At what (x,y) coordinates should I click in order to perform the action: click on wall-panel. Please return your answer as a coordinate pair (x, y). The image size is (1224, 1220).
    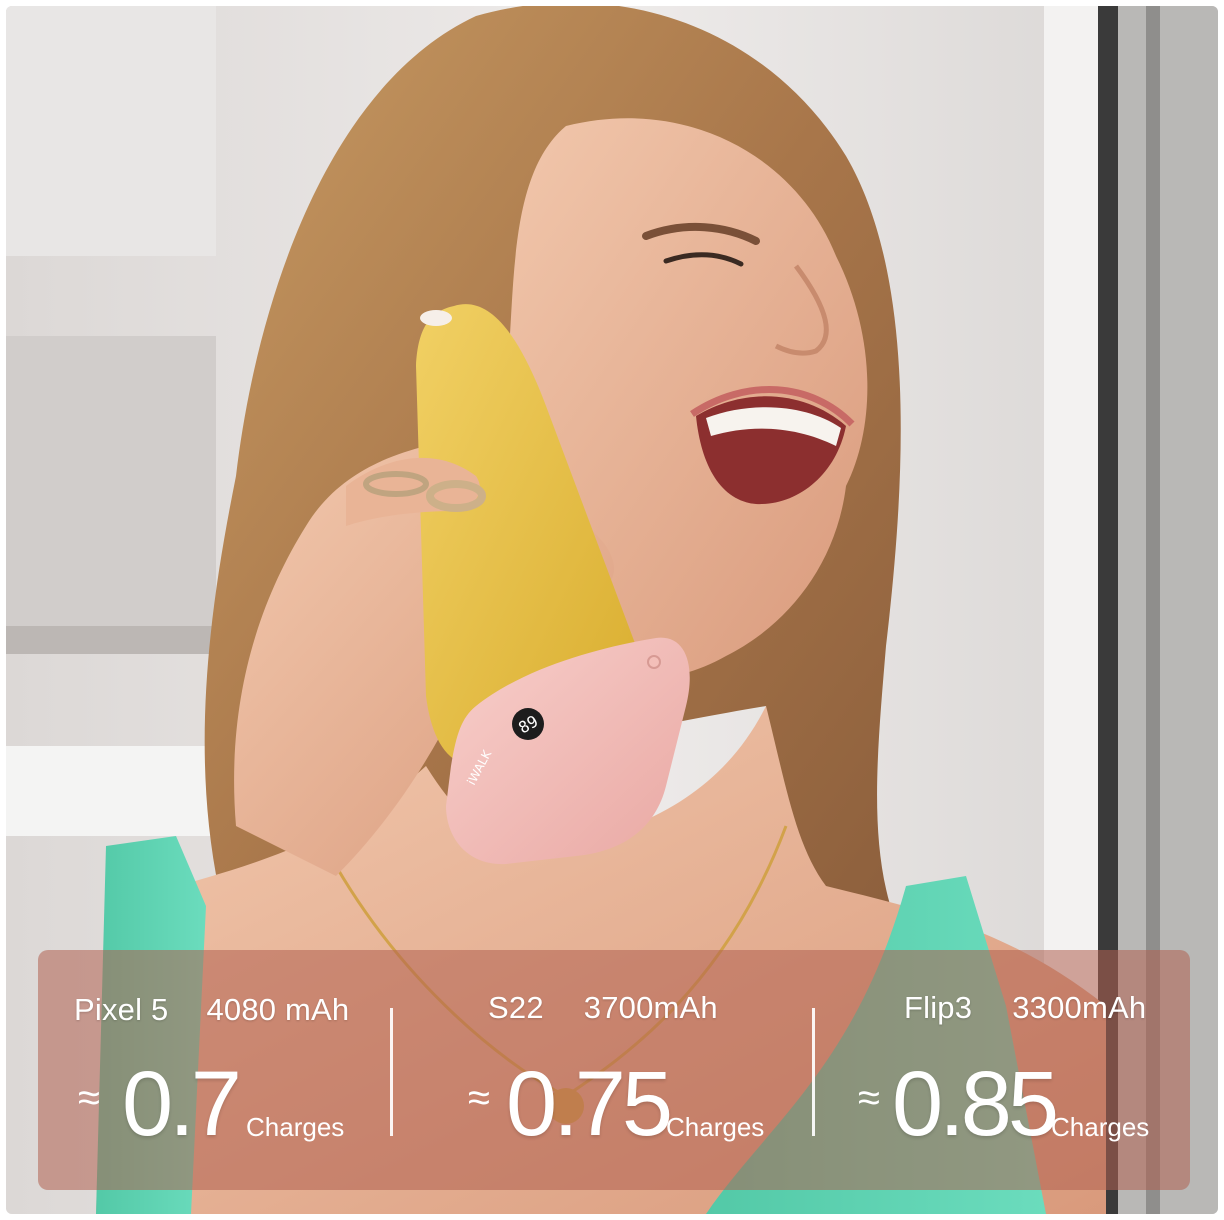
    Looking at the image, I should click on (111, 481).